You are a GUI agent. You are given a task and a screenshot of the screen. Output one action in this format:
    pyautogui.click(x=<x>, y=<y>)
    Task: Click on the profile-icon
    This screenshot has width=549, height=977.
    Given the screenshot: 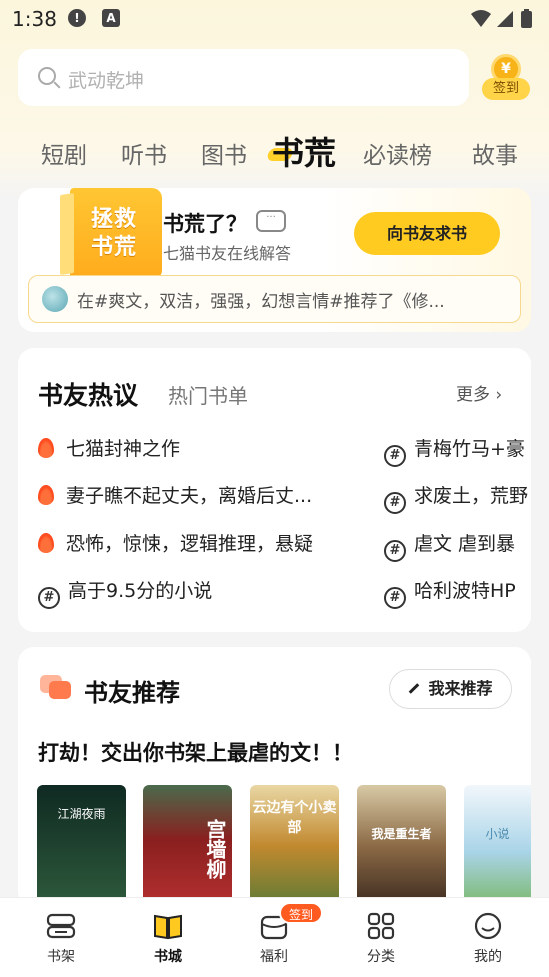 What is the action you would take?
    pyautogui.click(x=488, y=926)
    